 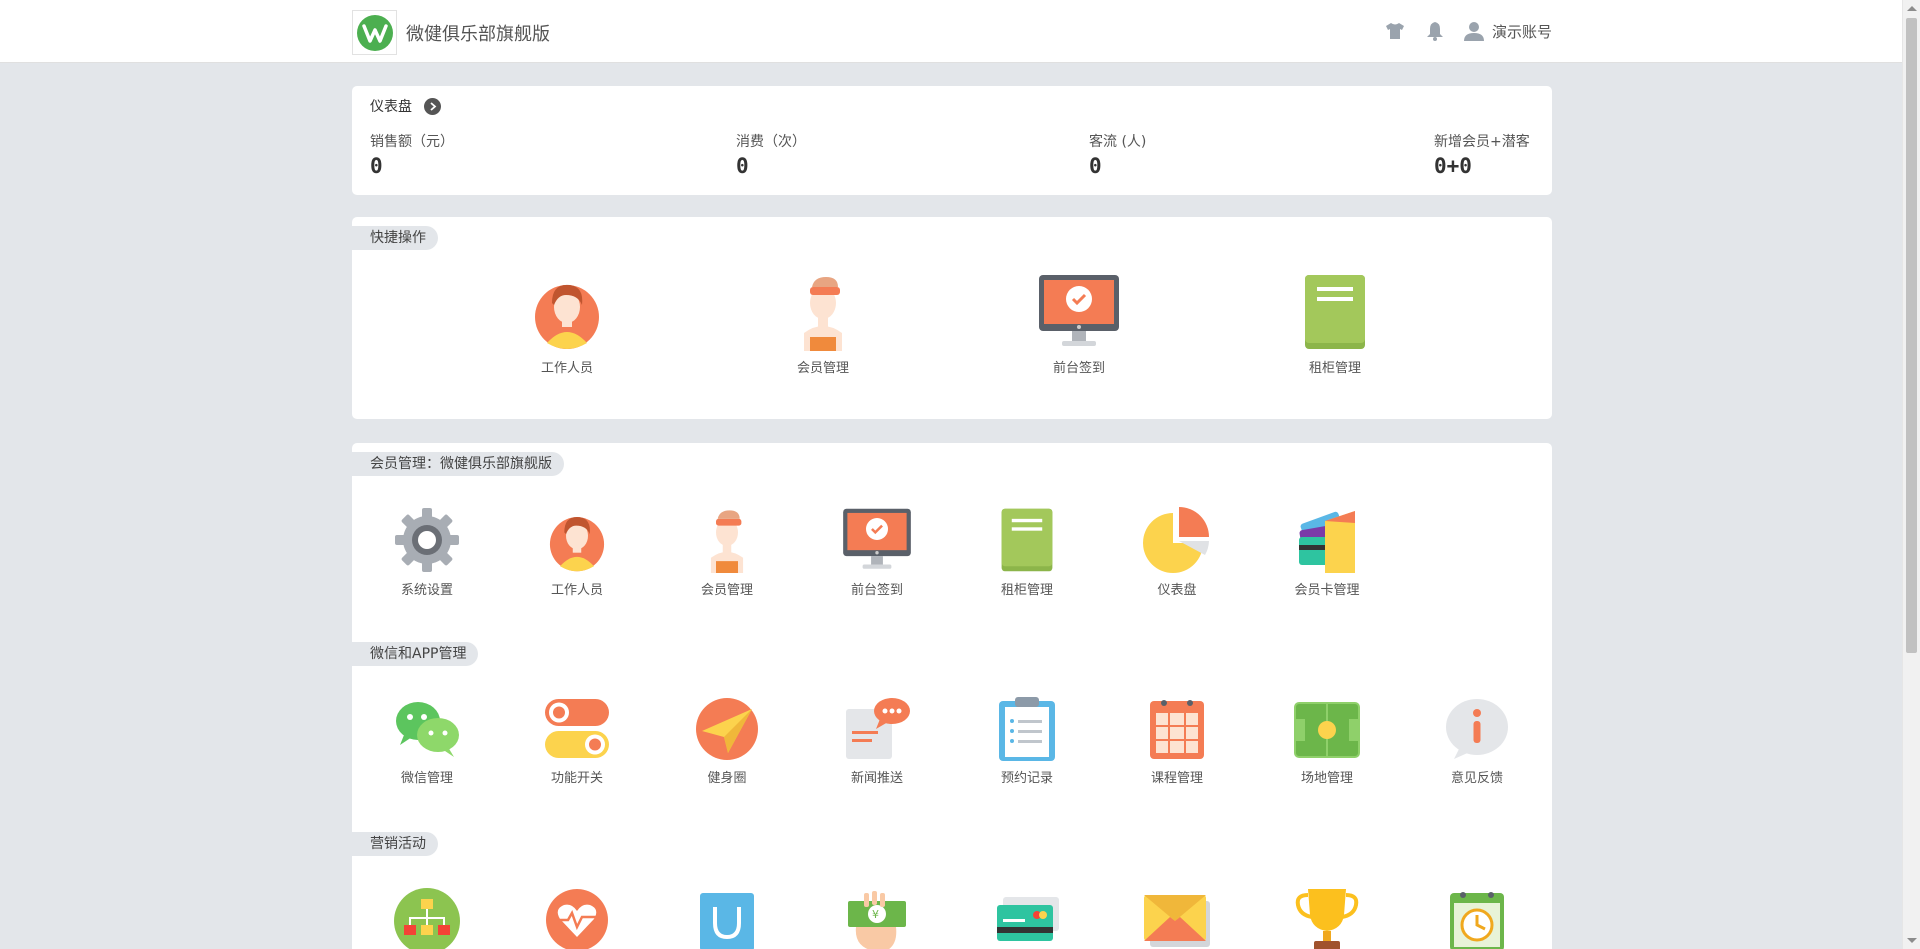 I want to click on section-title: 微信和APP管理, so click(x=415, y=654).